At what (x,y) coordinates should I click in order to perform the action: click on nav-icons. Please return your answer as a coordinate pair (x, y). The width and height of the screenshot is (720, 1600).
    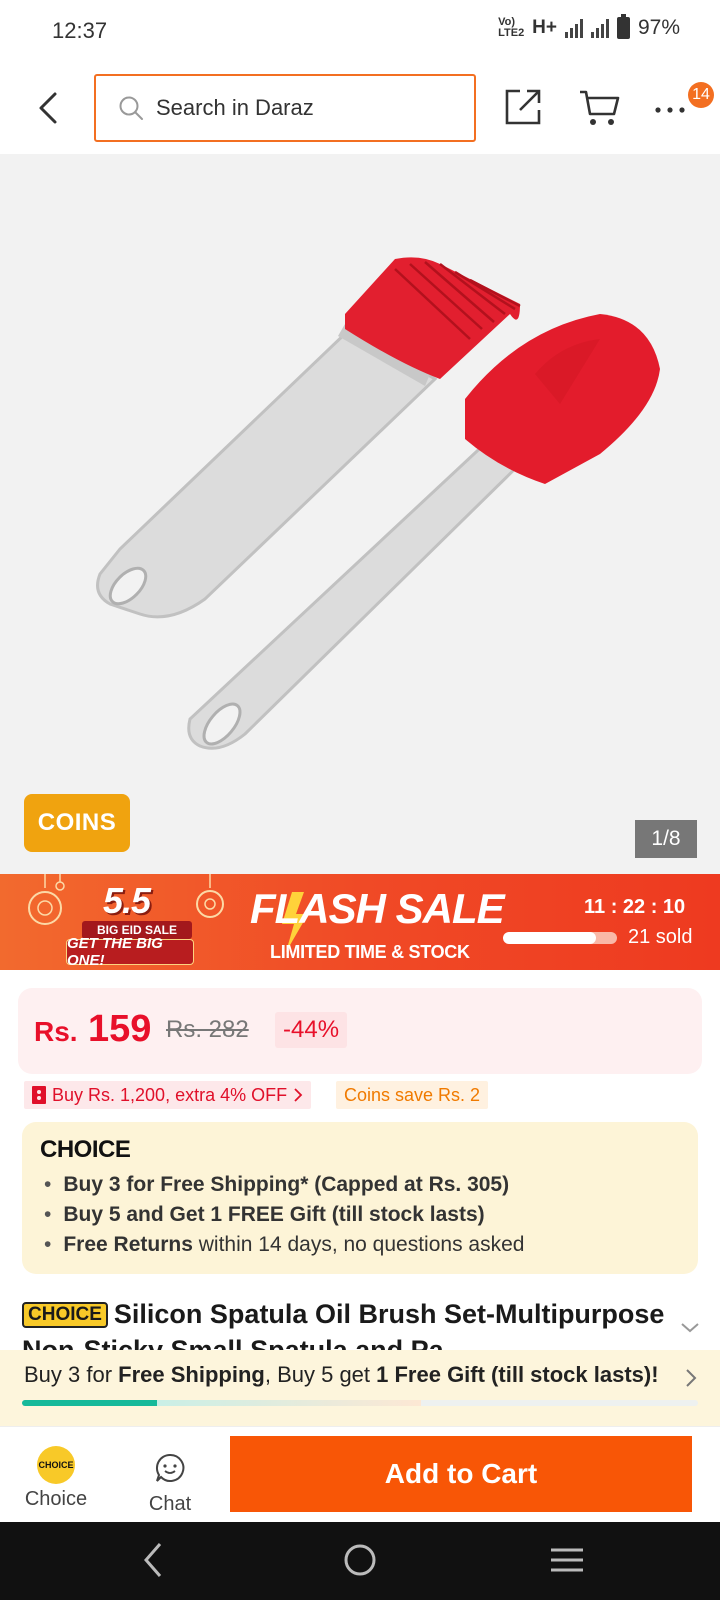
    Looking at the image, I should click on (363, 1560).